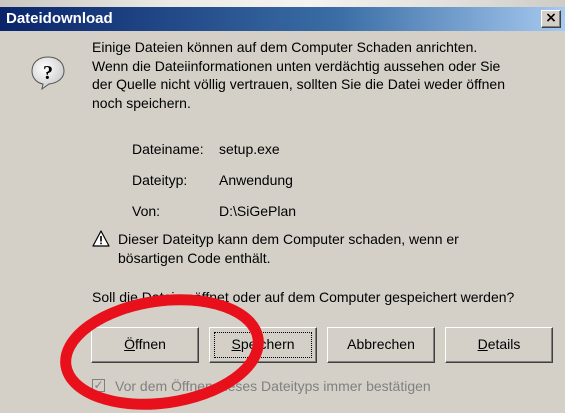  Describe the element at coordinates (504, 344) in the screenshot. I see `details-label: etails` at that location.